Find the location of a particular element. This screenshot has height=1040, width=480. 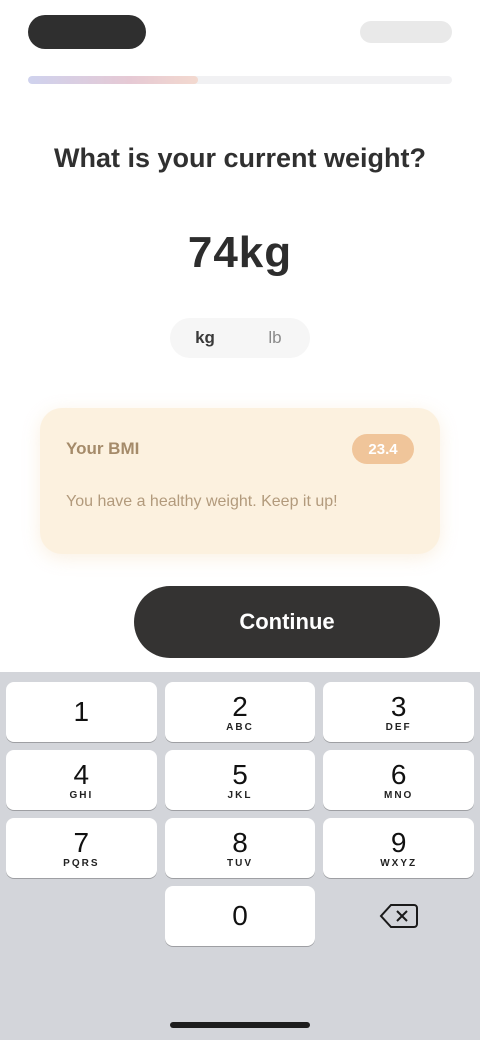

keypad-key-letters: TUV is located at coordinates (239, 863).